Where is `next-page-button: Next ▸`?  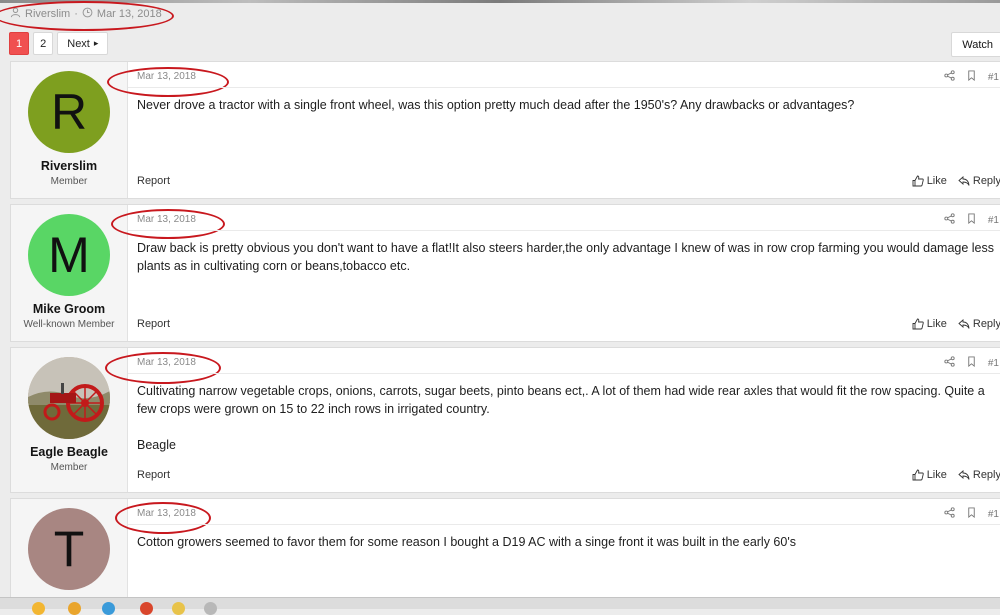 next-page-button: Next ▸ is located at coordinates (83, 43).